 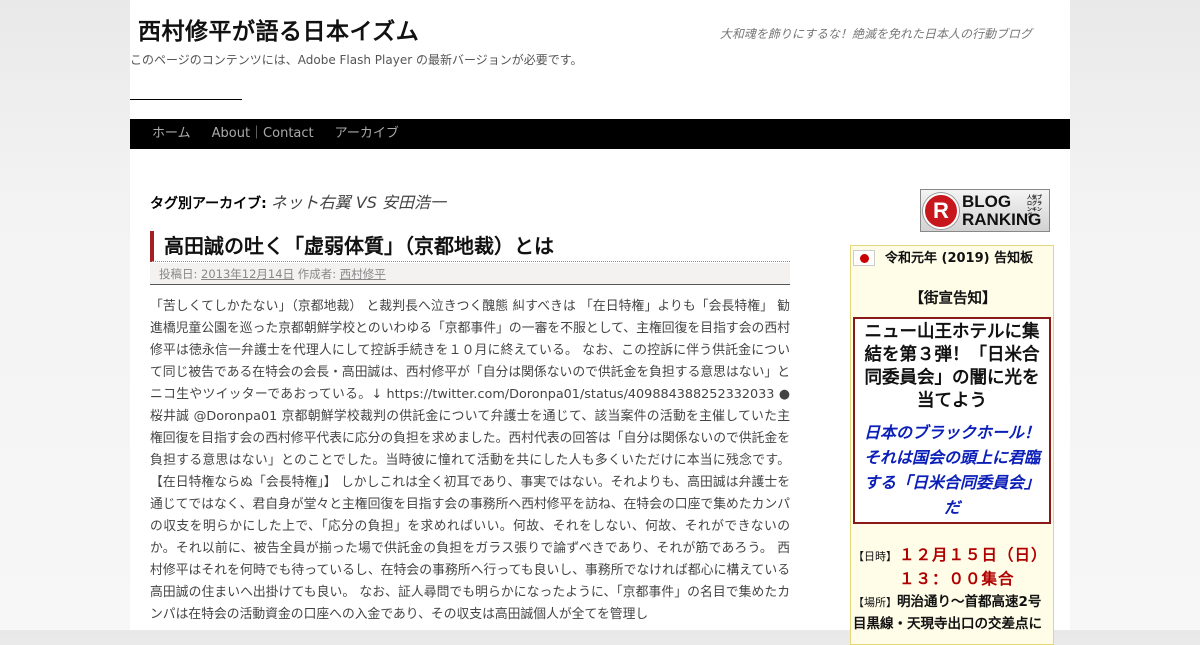 I want to click on japan-flag-icon, so click(x=864, y=258).